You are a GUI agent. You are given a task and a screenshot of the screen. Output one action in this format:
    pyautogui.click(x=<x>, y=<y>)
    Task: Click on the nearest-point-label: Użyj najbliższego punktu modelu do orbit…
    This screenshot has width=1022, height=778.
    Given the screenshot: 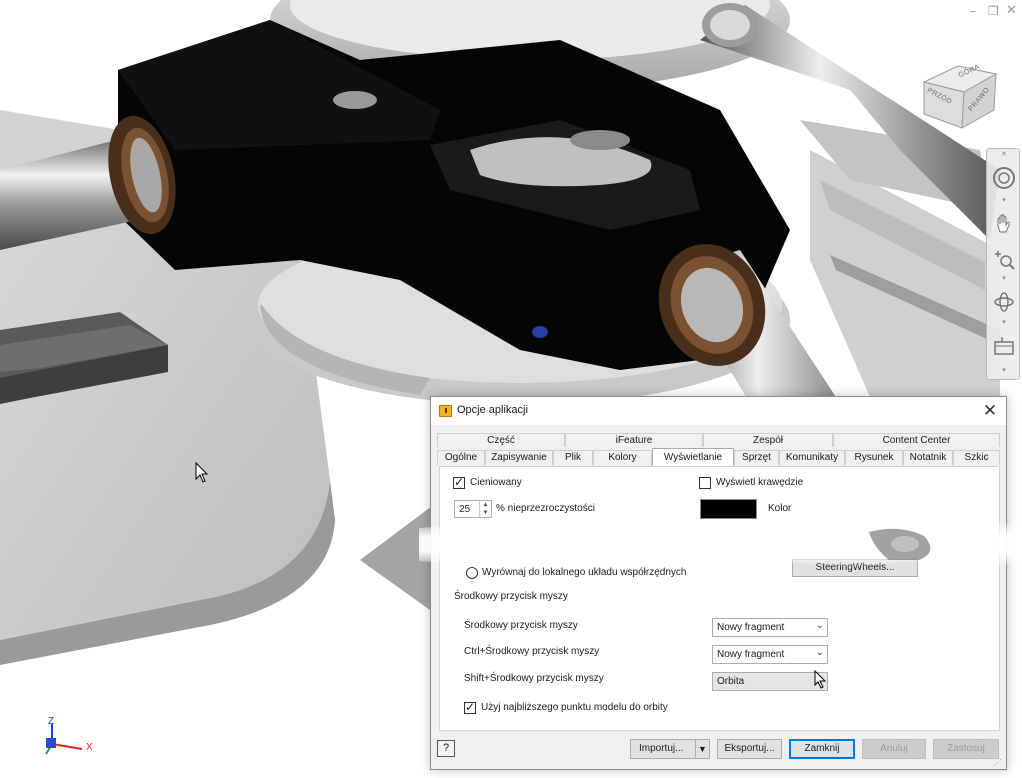 What is the action you would take?
    pyautogui.click(x=574, y=707)
    